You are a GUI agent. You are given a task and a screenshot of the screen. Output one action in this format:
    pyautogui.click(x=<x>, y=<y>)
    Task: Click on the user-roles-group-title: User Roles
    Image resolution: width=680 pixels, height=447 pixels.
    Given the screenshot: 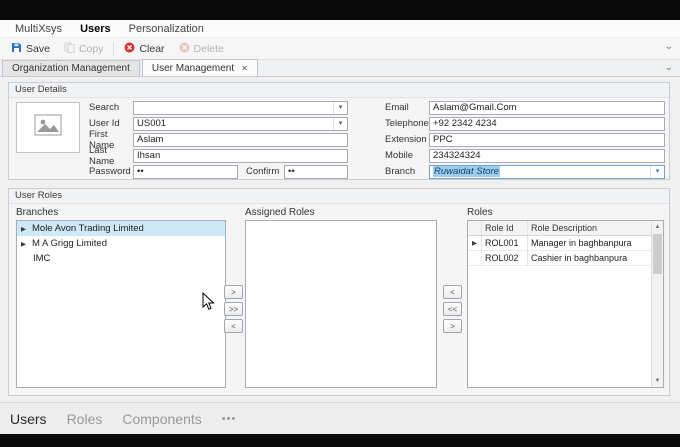 What is the action you would take?
    pyautogui.click(x=339, y=196)
    